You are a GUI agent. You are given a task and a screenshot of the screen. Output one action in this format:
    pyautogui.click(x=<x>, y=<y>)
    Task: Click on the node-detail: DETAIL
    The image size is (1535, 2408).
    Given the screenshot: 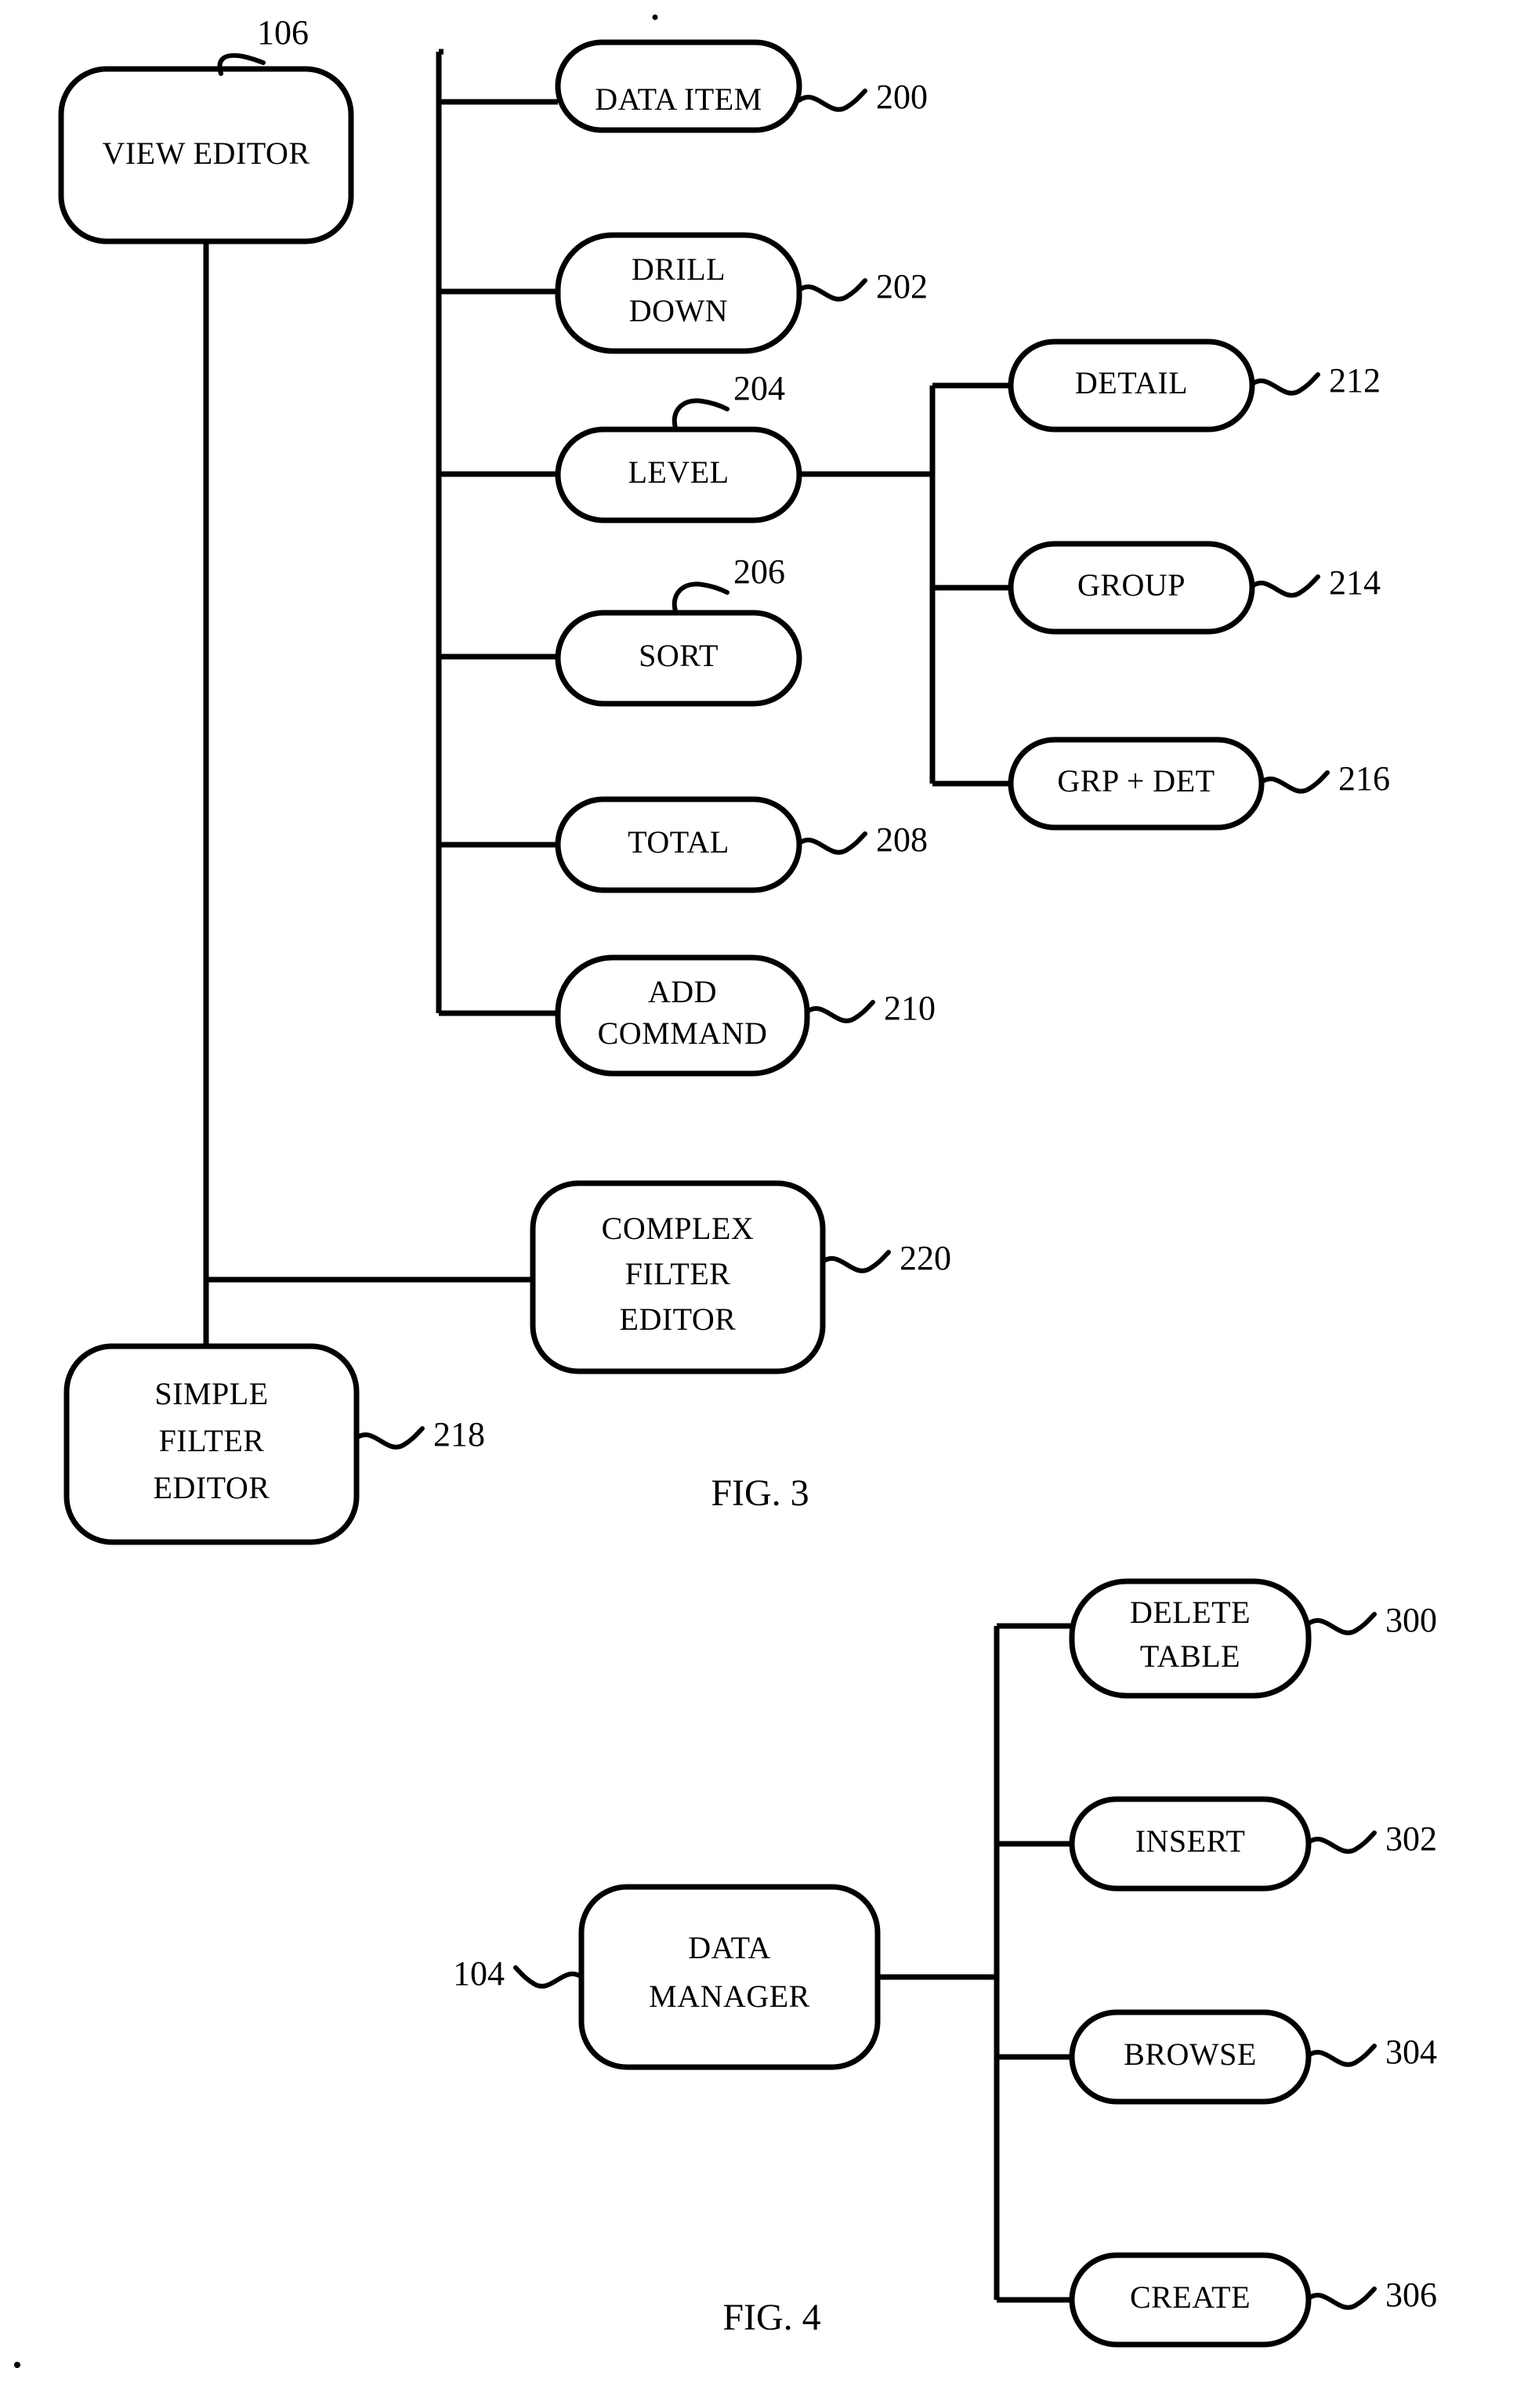 What is the action you would take?
    pyautogui.click(x=1131, y=386)
    